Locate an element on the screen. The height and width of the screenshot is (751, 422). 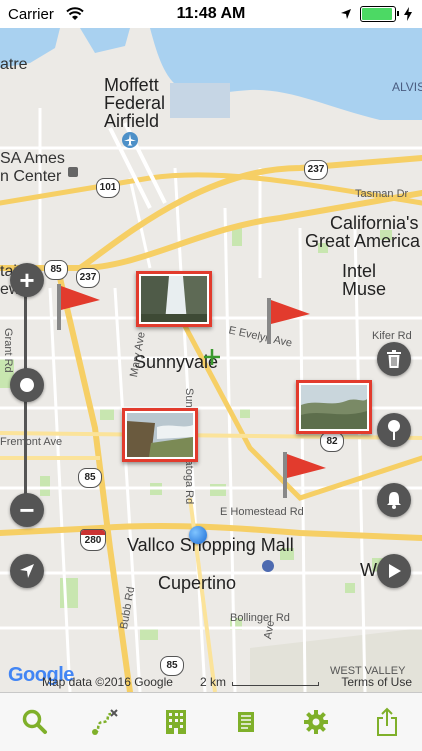
share-icon is located at coordinates (386, 721).